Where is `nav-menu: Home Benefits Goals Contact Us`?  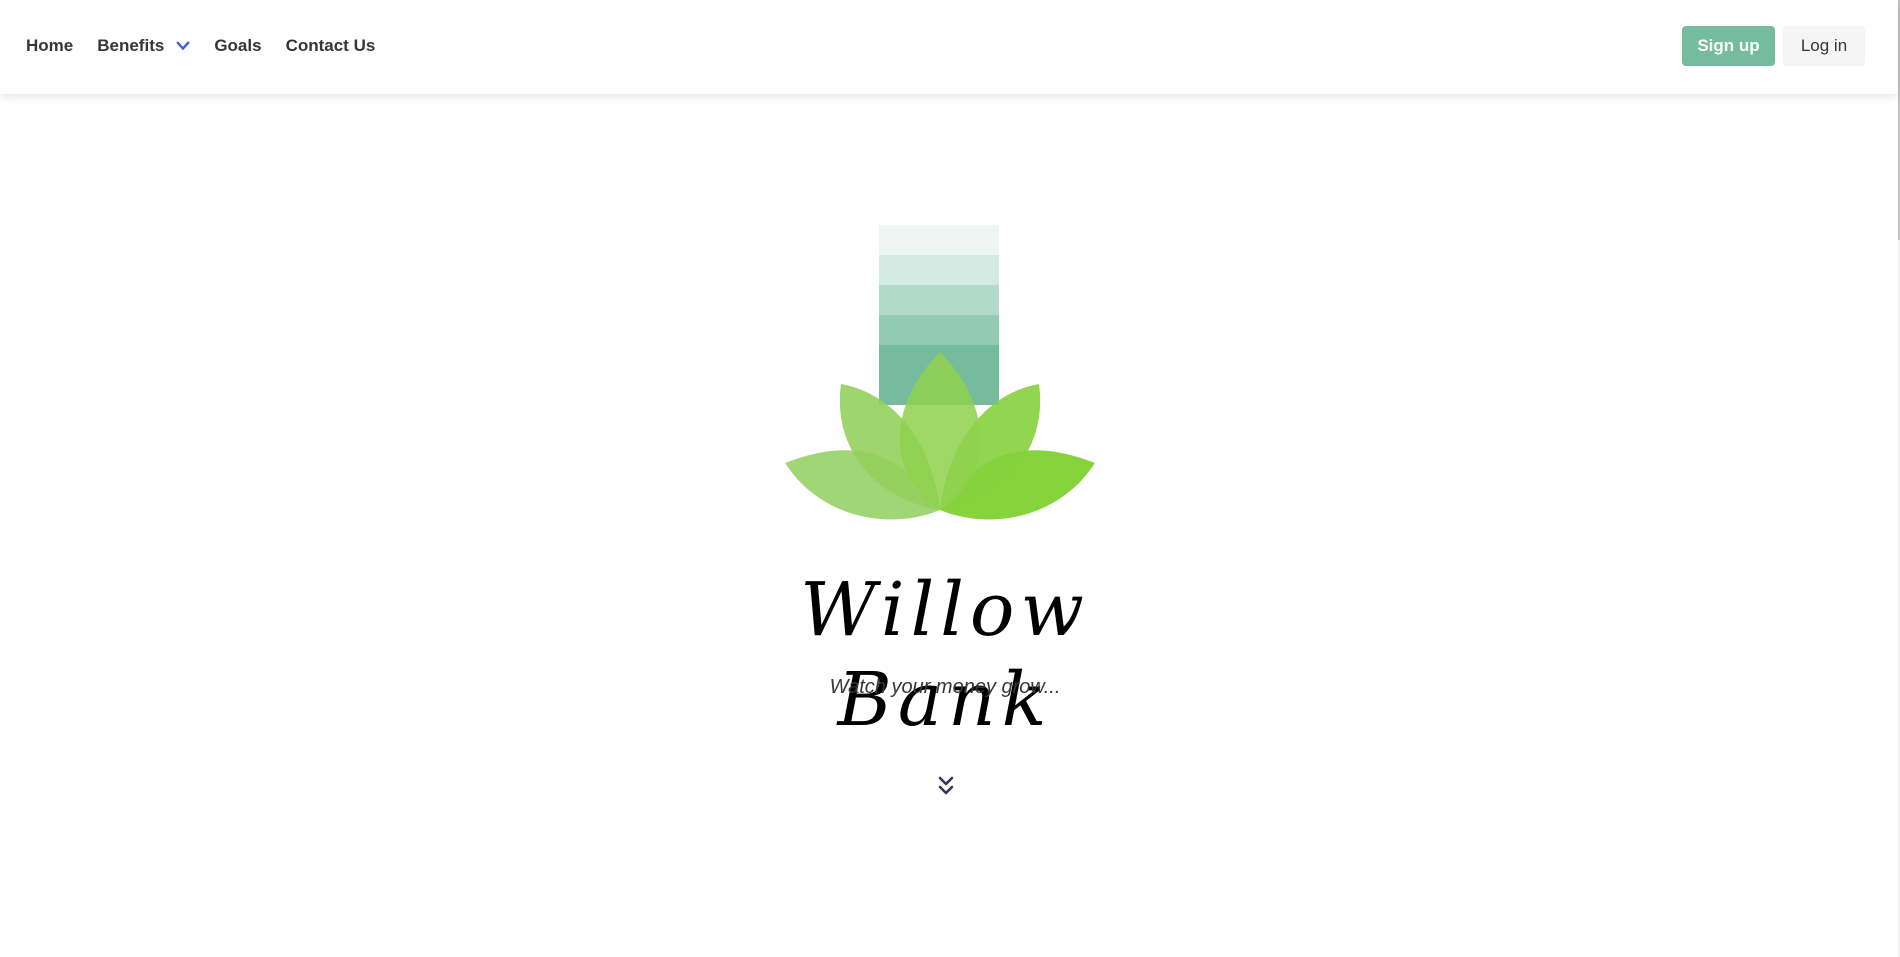 nav-menu: Home Benefits Goals Contact Us is located at coordinates (200, 46).